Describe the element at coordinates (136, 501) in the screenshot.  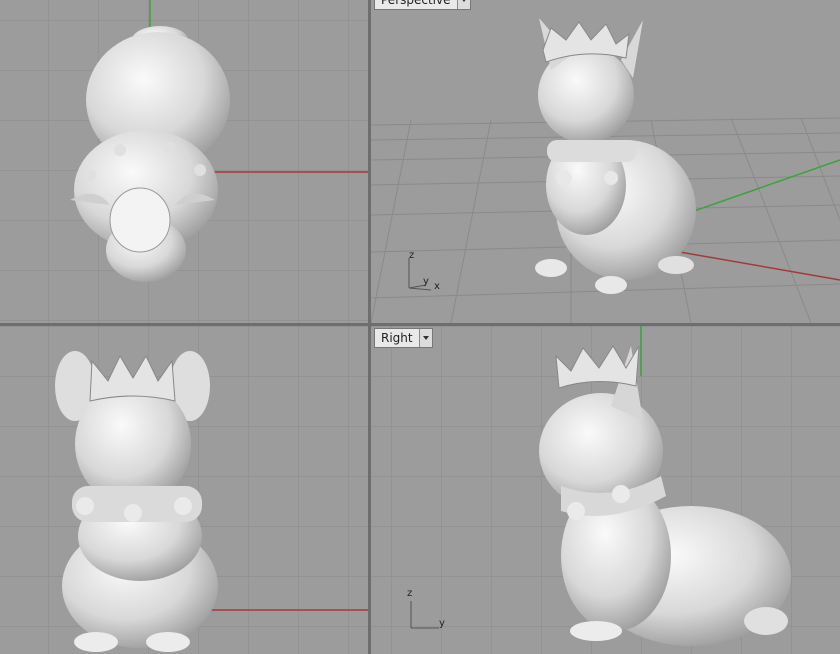
I see `model-front` at that location.